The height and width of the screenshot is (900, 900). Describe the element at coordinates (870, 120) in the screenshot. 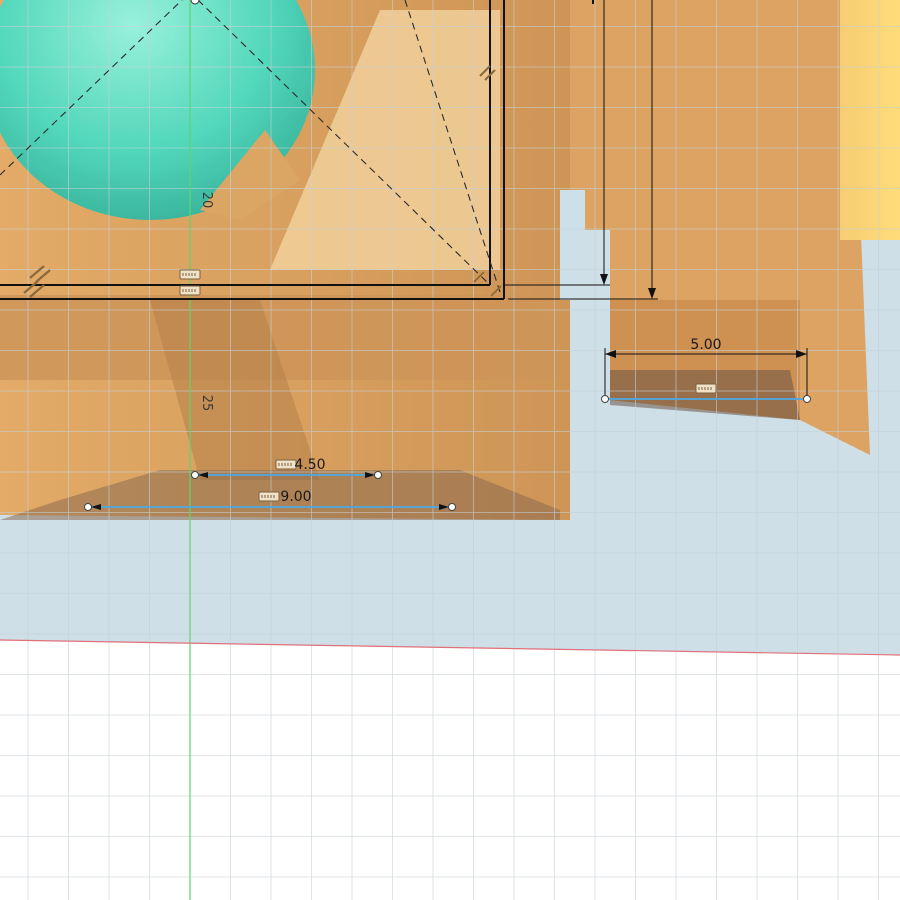

I see `reference-highlight` at that location.